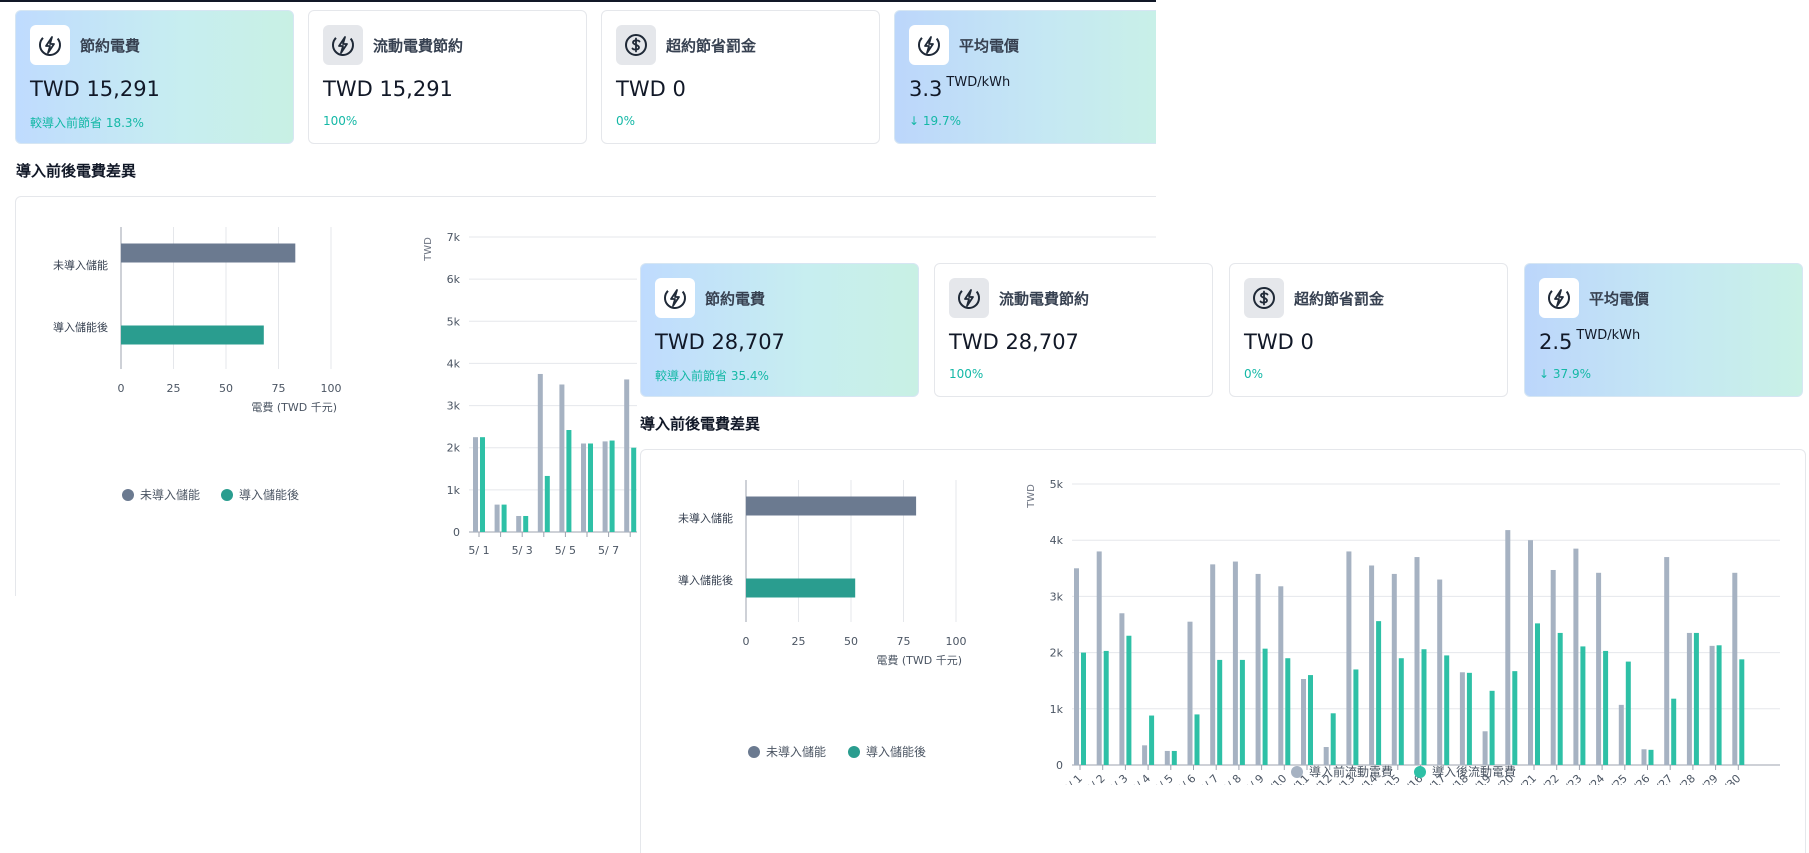 Image resolution: width=1809 pixels, height=853 pixels. I want to click on card-title: 超約節省罰金, so click(1339, 299).